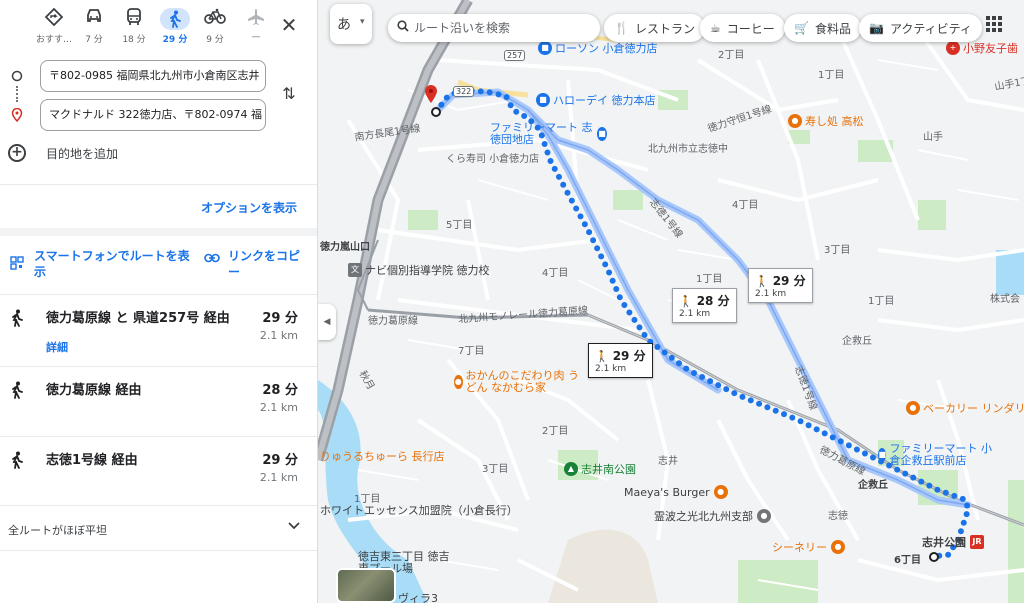  I want to click on poi-lawson: ■ ローソン 小倉徳力店, so click(598, 48).